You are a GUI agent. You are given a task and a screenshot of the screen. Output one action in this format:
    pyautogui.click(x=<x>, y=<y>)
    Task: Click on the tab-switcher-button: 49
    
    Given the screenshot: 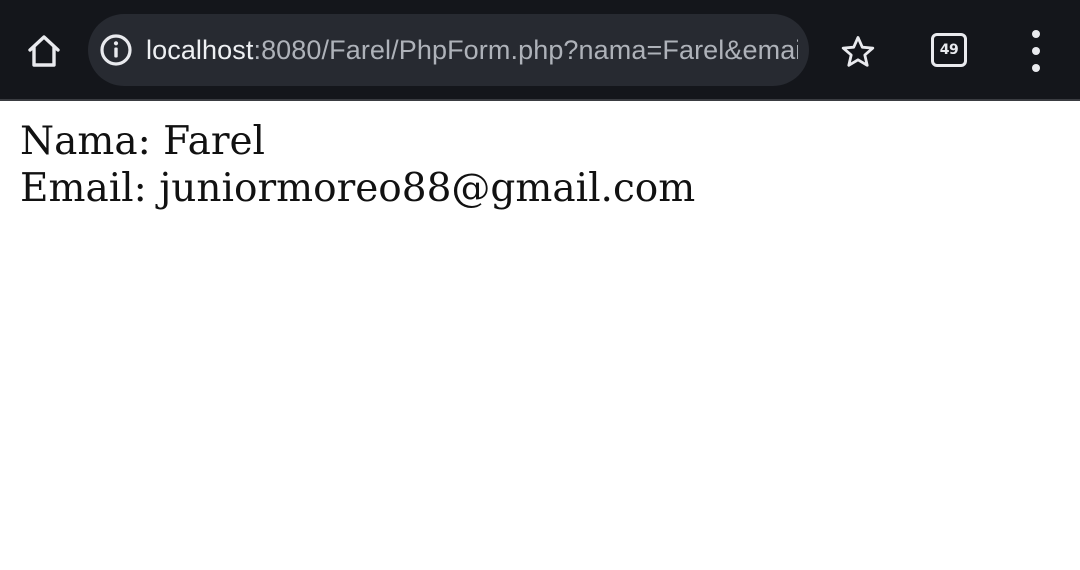 What is the action you would take?
    pyautogui.click(x=949, y=50)
    